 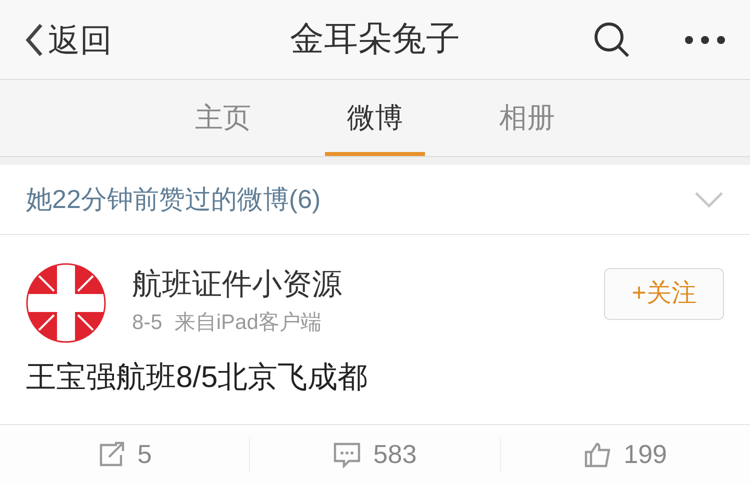 I want to click on avatar, so click(x=66, y=303).